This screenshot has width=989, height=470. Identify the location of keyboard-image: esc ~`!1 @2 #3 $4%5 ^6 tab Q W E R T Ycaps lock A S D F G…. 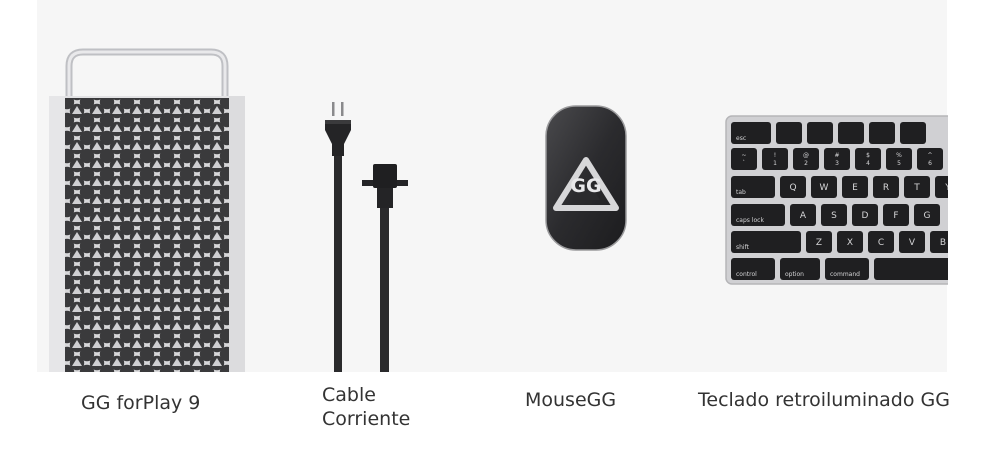
(836, 200).